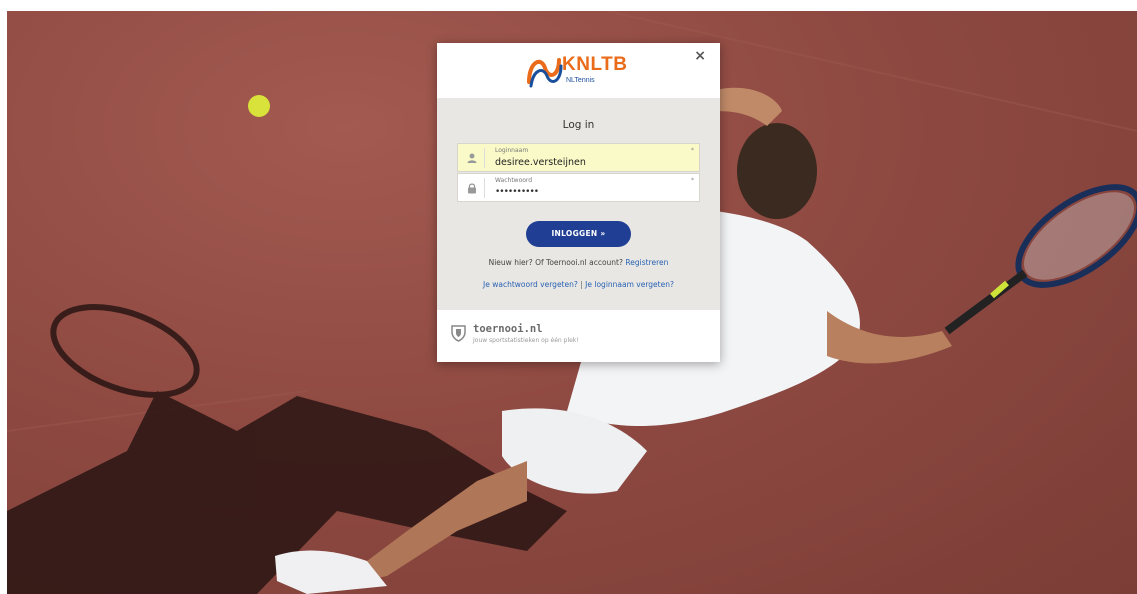  I want to click on forgot-password-link: Je wachtwoord vergeten?, so click(530, 284).